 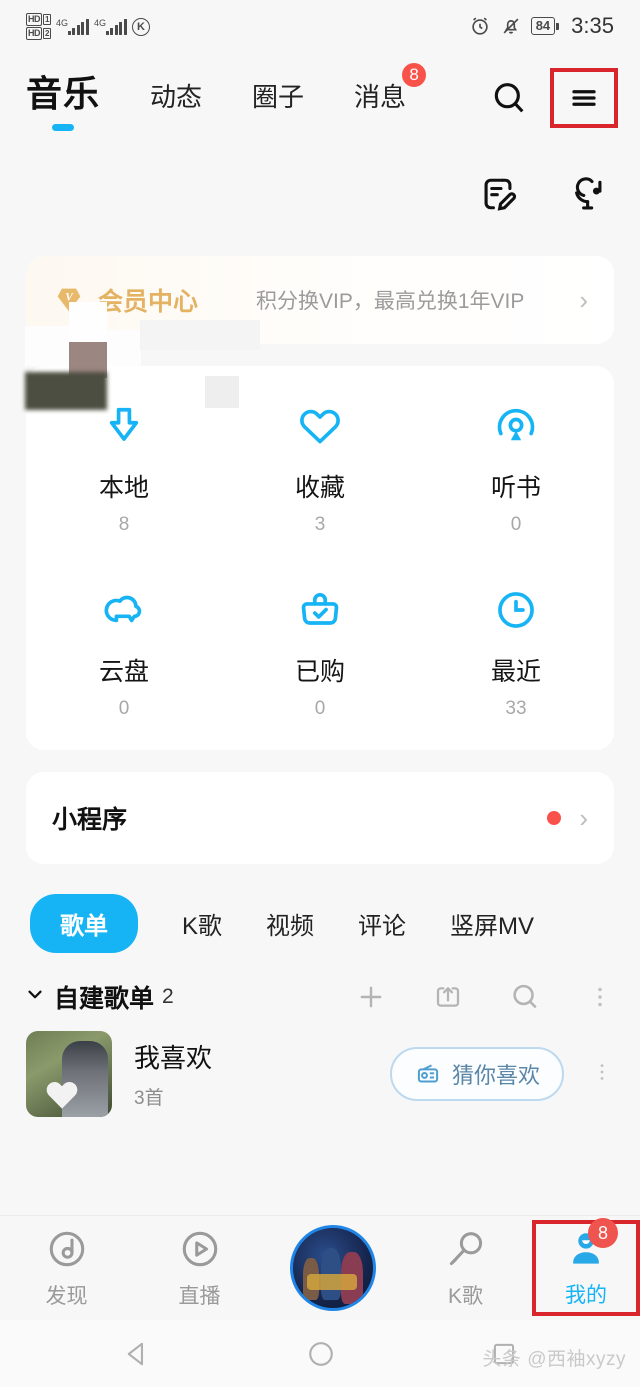 I want to click on quick-grid-row-1: 本地 8 收藏 3 听书 0, so click(x=320, y=468).